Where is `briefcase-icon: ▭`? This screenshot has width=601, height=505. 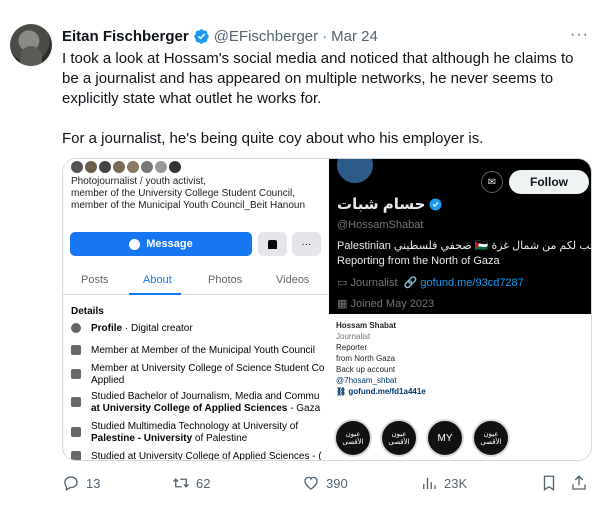
briefcase-icon: ▭ is located at coordinates (344, 283).